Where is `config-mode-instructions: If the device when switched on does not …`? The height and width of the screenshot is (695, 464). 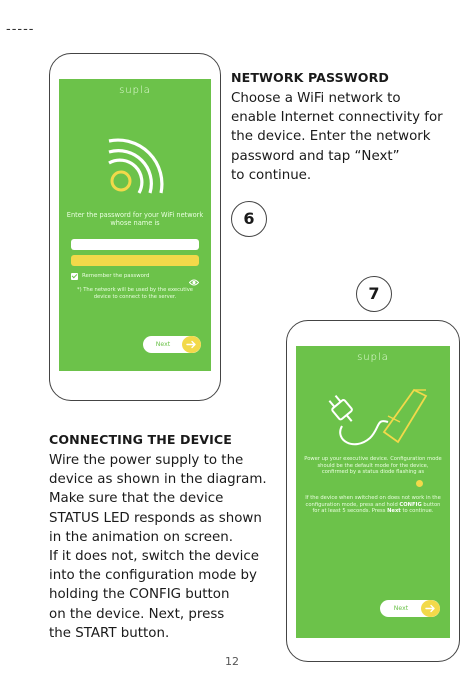 config-mode-instructions: If the device when switched on does not … is located at coordinates (373, 505).